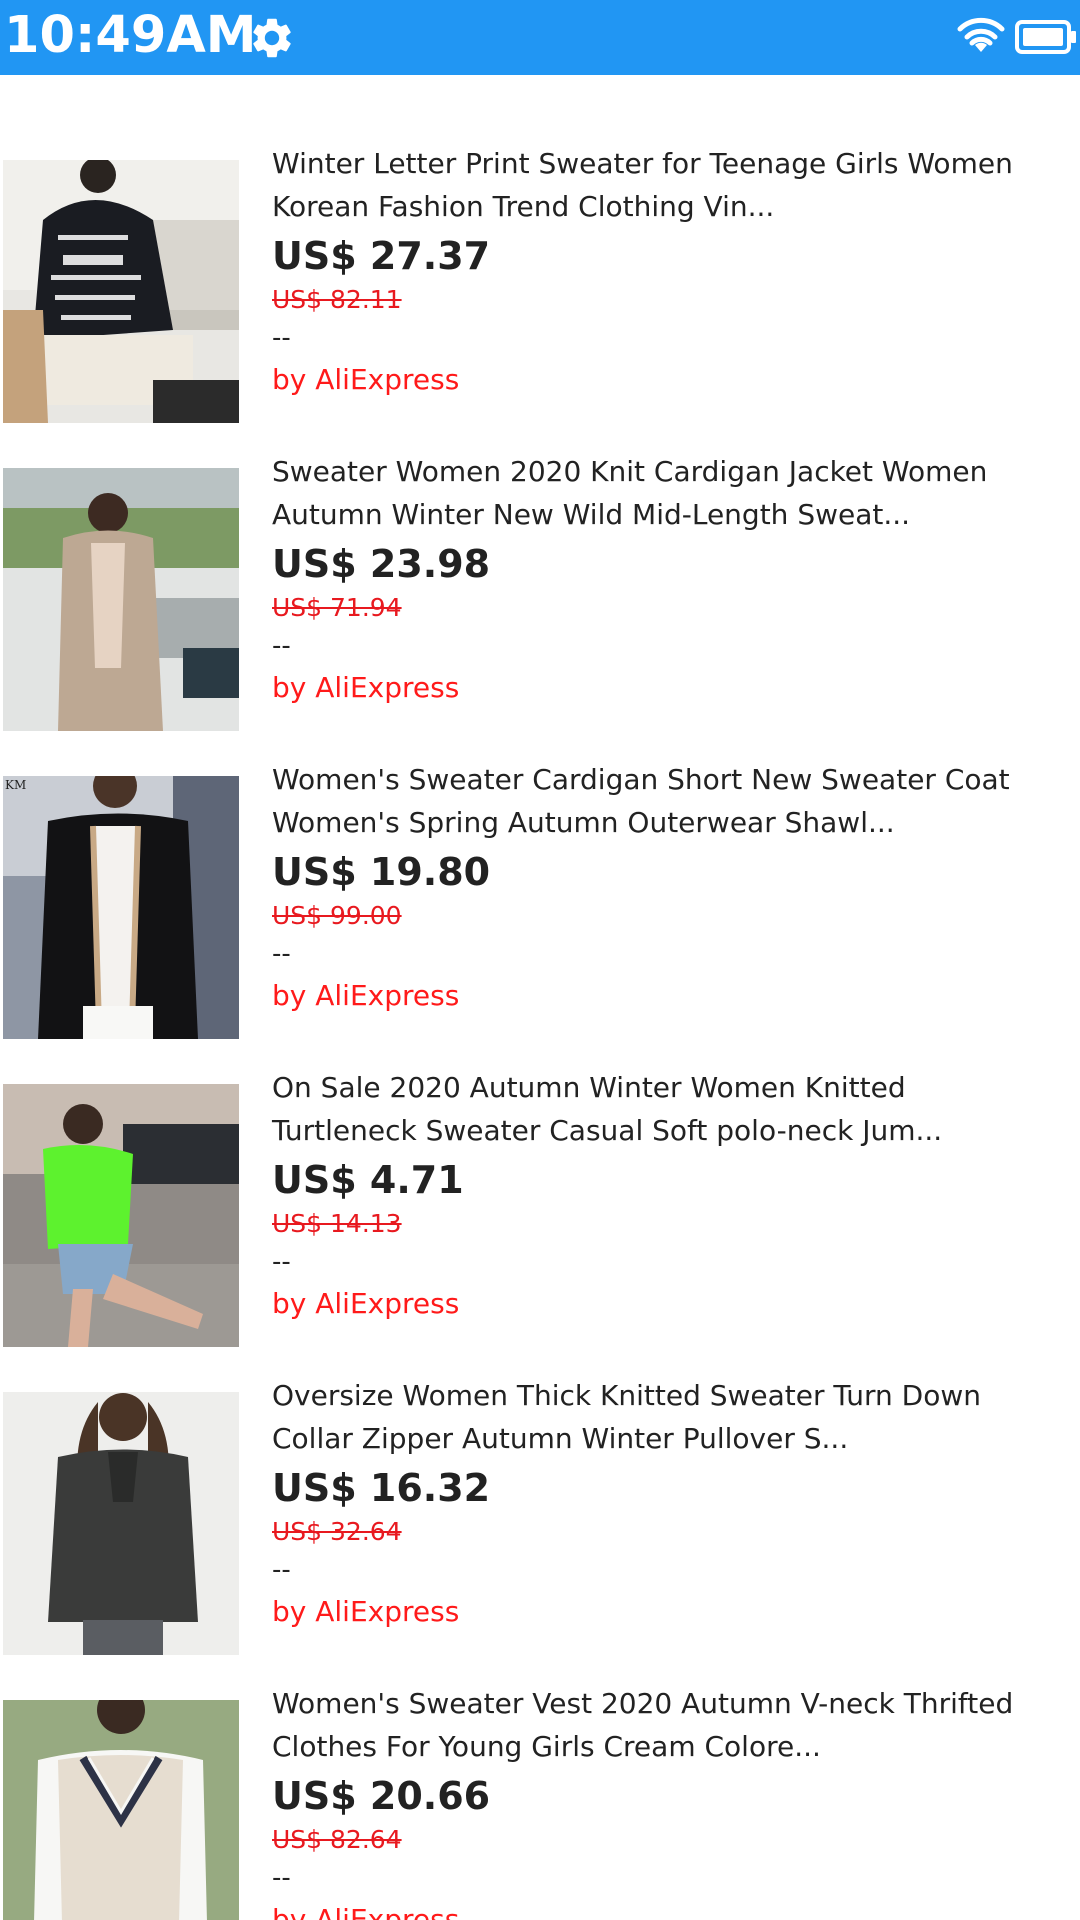 This screenshot has height=1920, width=1080. Describe the element at coordinates (16, 785) in the screenshot. I see `image-corner-text: KM` at that location.